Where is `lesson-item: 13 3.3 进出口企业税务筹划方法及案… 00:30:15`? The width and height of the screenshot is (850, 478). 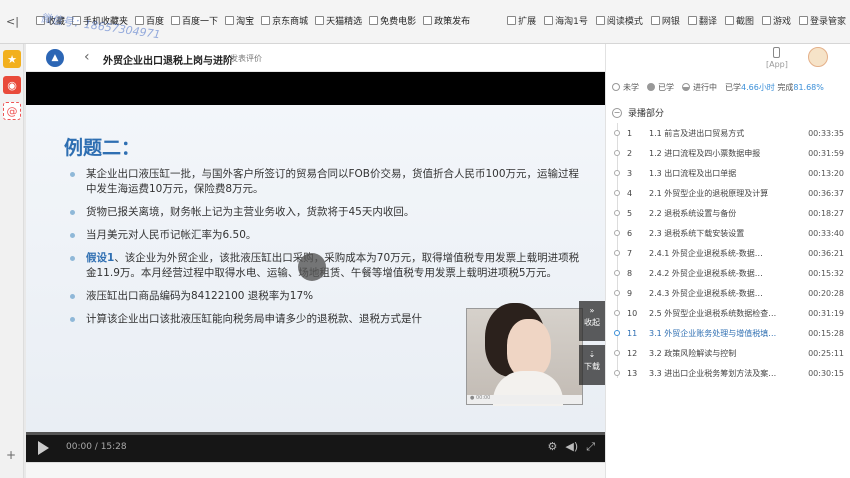 lesson-item: 13 3.3 进出口企业税务筹划方法及案… 00:30:15 is located at coordinates (729, 373).